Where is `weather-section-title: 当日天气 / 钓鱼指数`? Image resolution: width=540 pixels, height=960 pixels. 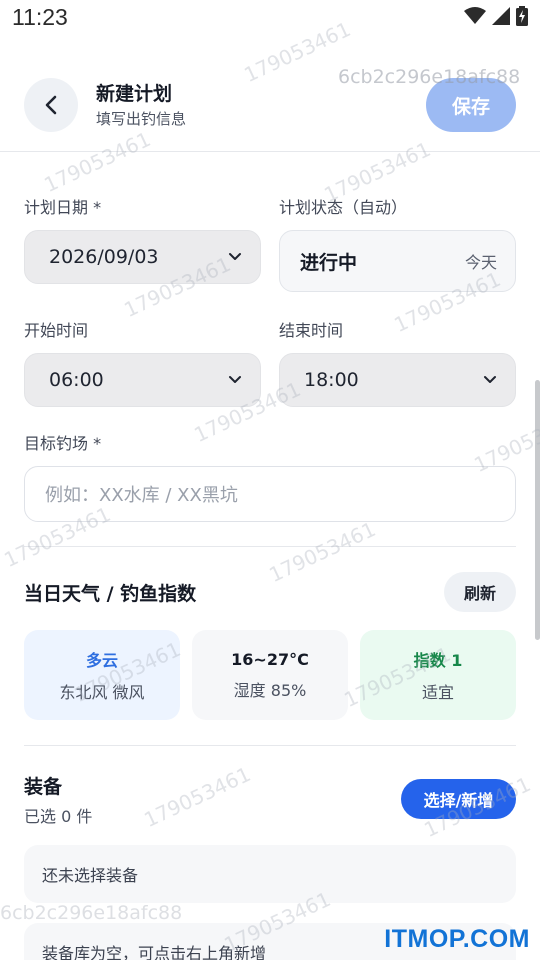
weather-section-title: 当日天气 / 钓鱼指数 is located at coordinates (110, 594).